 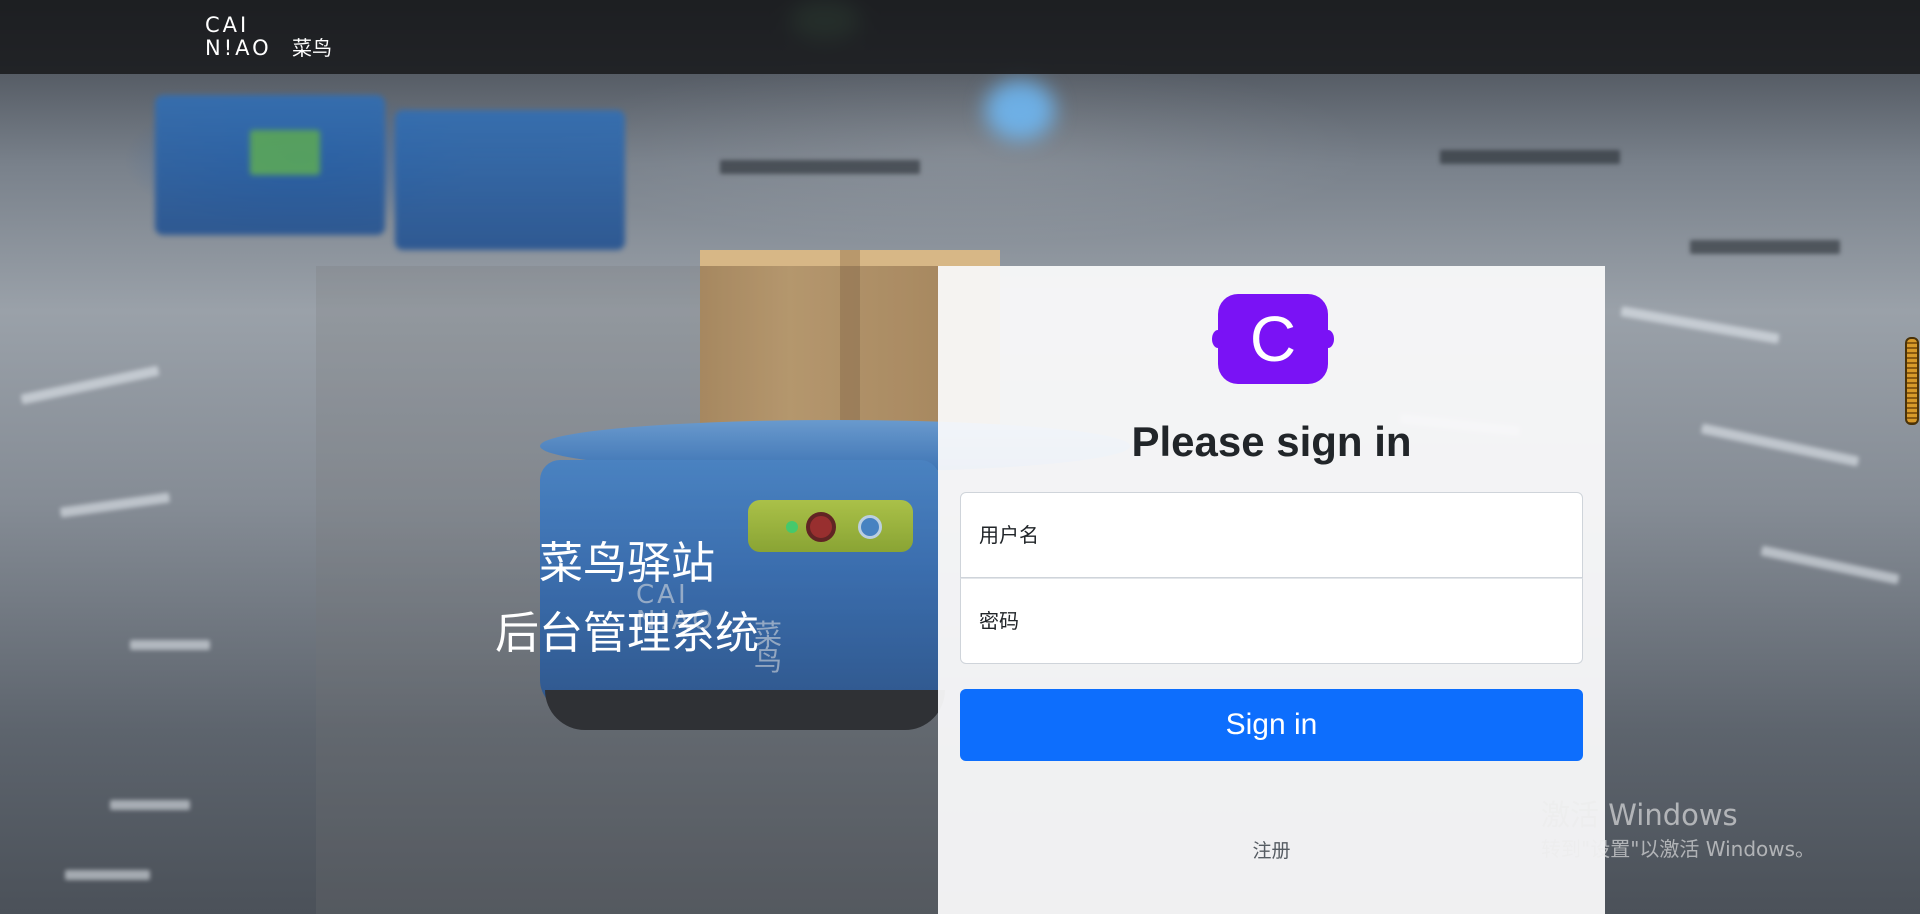 What do you see at coordinates (1639, 815) in the screenshot?
I see `watermark-line1: 激活 Windows` at bounding box center [1639, 815].